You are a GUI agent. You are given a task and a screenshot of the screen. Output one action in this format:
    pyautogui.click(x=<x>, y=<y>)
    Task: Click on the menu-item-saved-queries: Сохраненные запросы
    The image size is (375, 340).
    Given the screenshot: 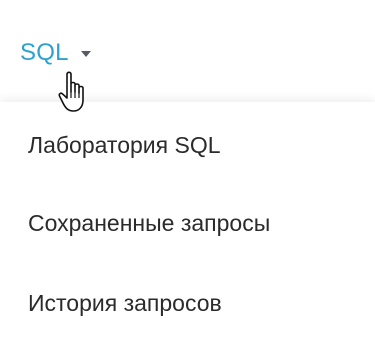 What is the action you would take?
    pyautogui.click(x=149, y=223)
    